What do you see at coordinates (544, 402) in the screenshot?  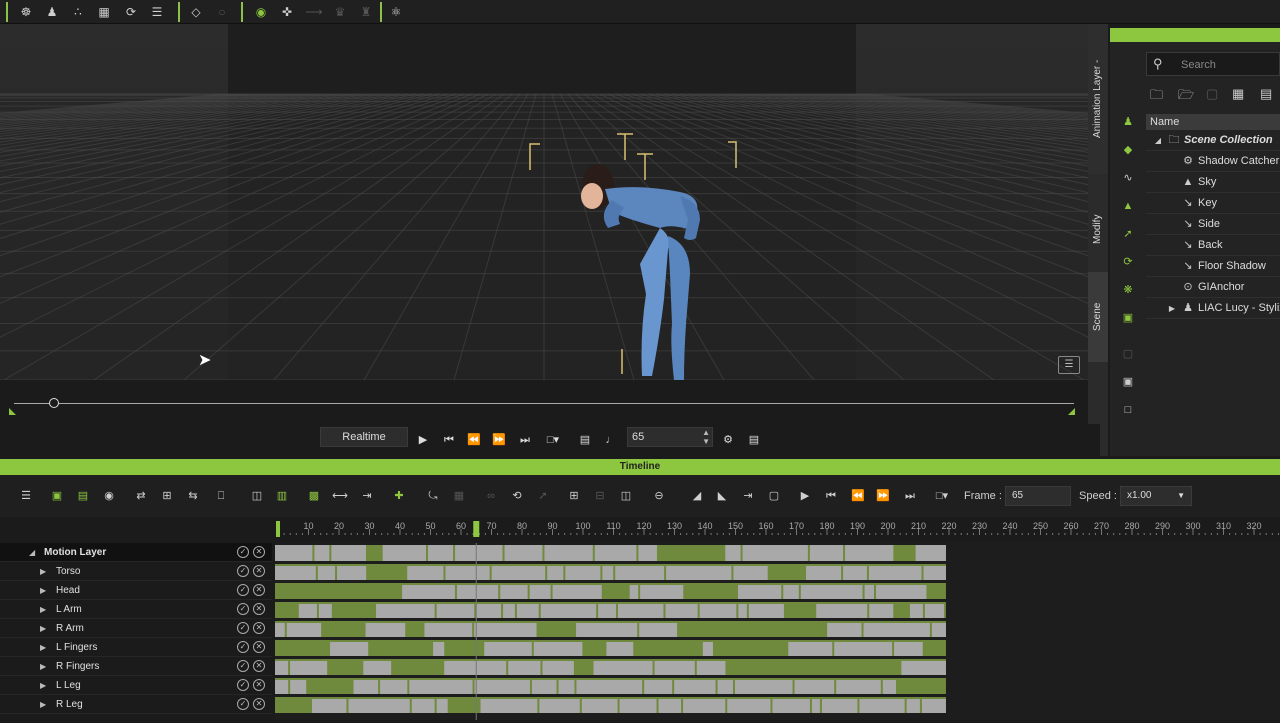 I see `viewport-scrubber` at bounding box center [544, 402].